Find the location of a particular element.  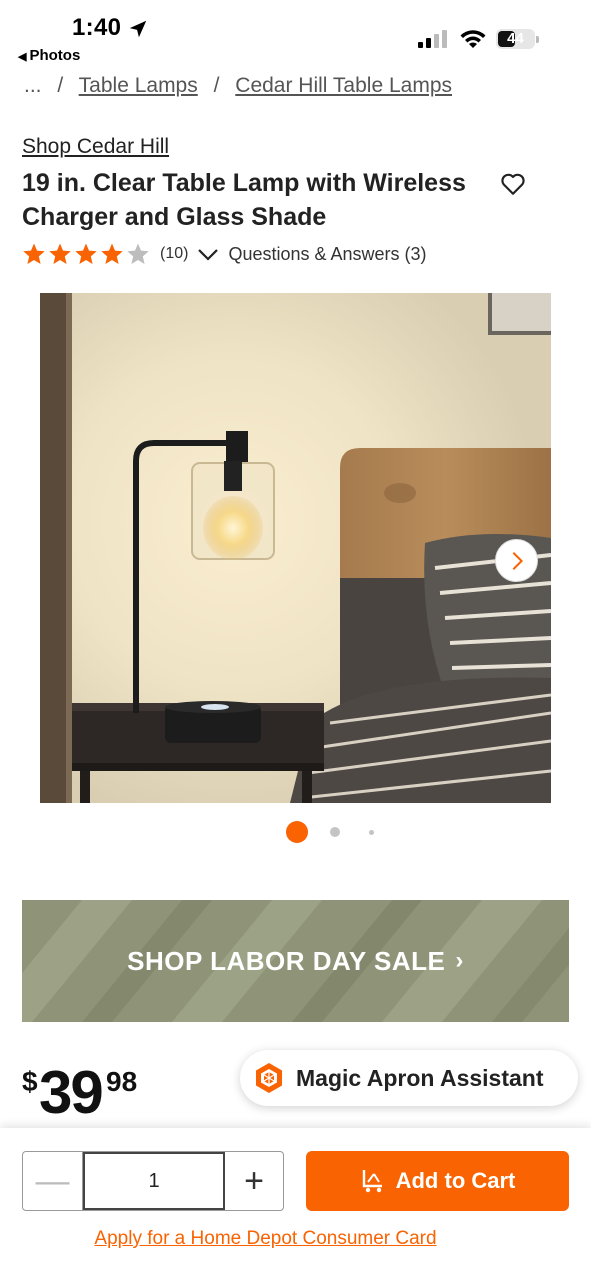

quantity-input: 1 is located at coordinates (154, 1181).